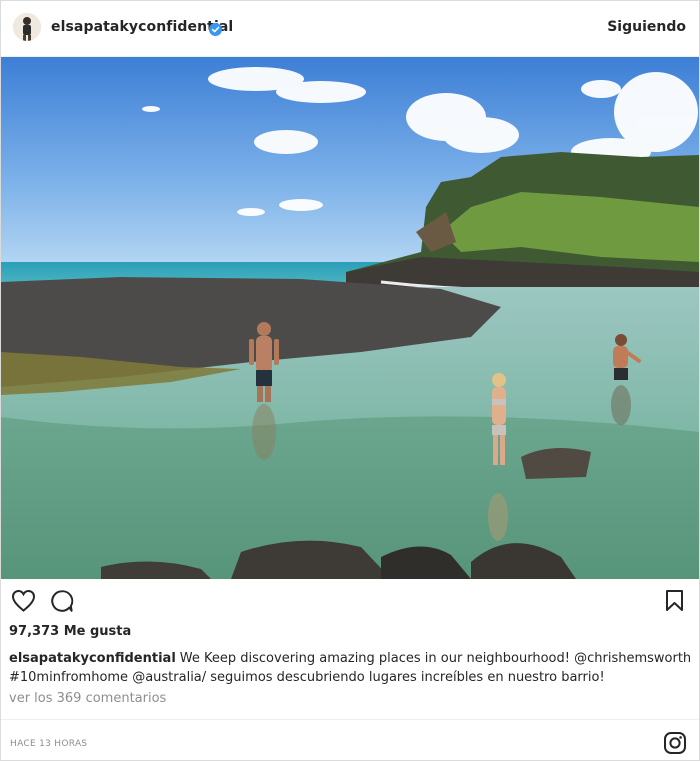  I want to click on bookmark-icon, so click(674, 602).